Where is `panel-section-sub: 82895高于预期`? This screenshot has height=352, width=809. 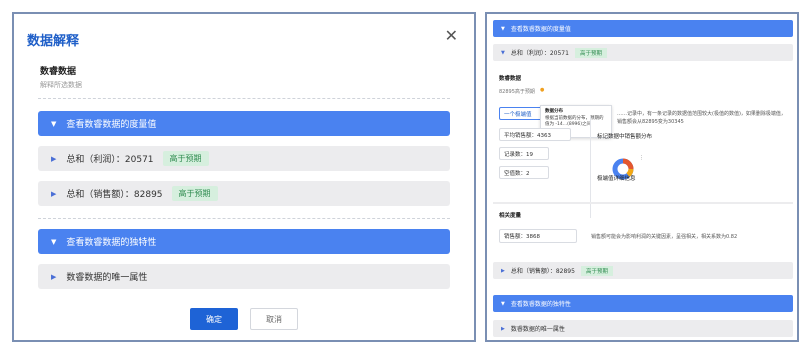
panel-section-sub: 82895高于预期 is located at coordinates (517, 92).